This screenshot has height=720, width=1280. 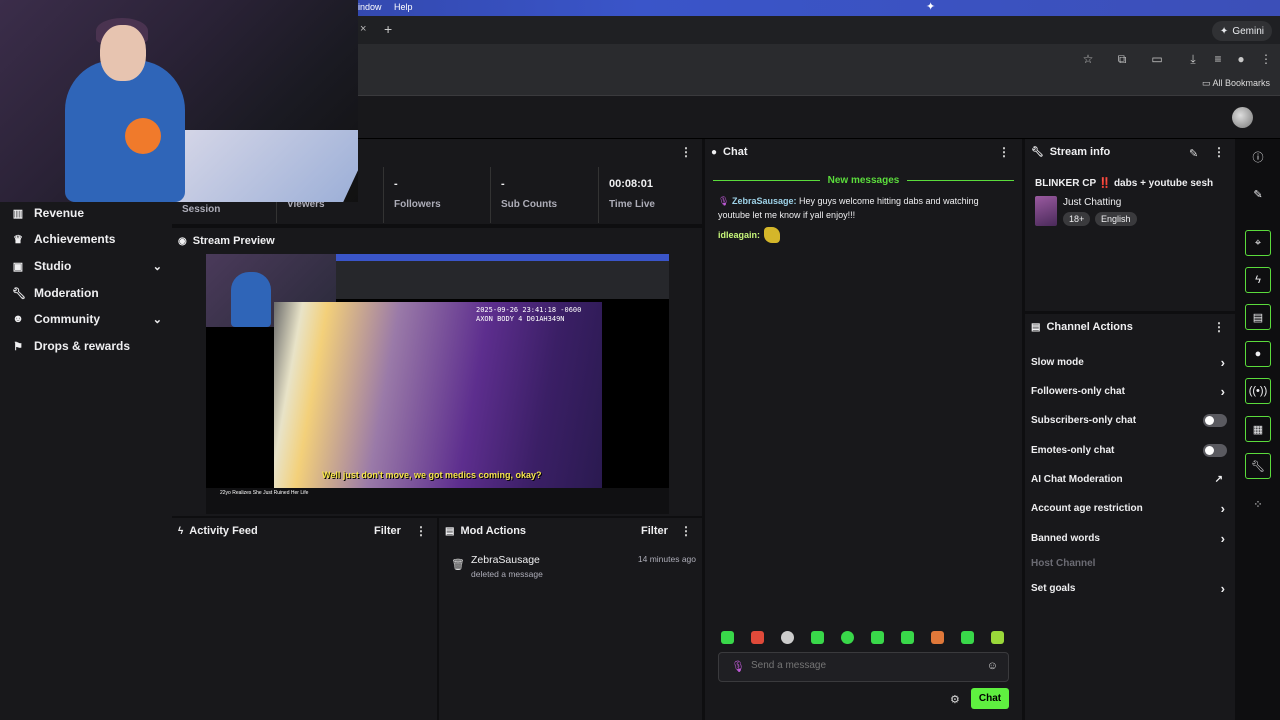 What do you see at coordinates (1130, 362) in the screenshot?
I see `action-slow-mode: Slow mode ›` at bounding box center [1130, 362].